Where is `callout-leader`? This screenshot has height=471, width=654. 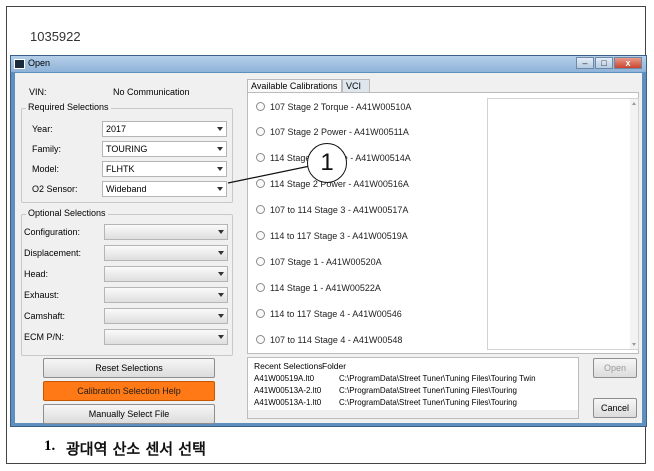
callout-leader is located at coordinates (269, 174).